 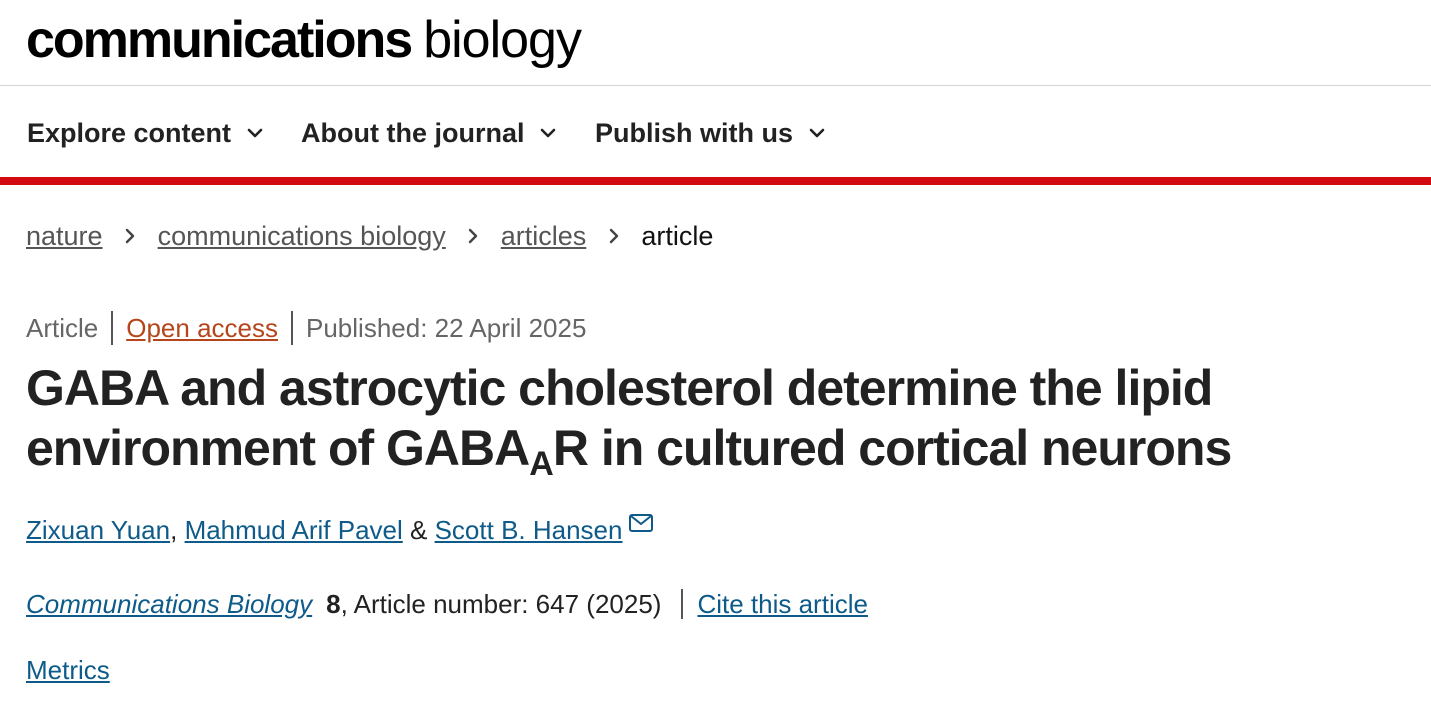 What do you see at coordinates (544, 236) in the screenshot?
I see `breadcrumb-articles: articles` at bounding box center [544, 236].